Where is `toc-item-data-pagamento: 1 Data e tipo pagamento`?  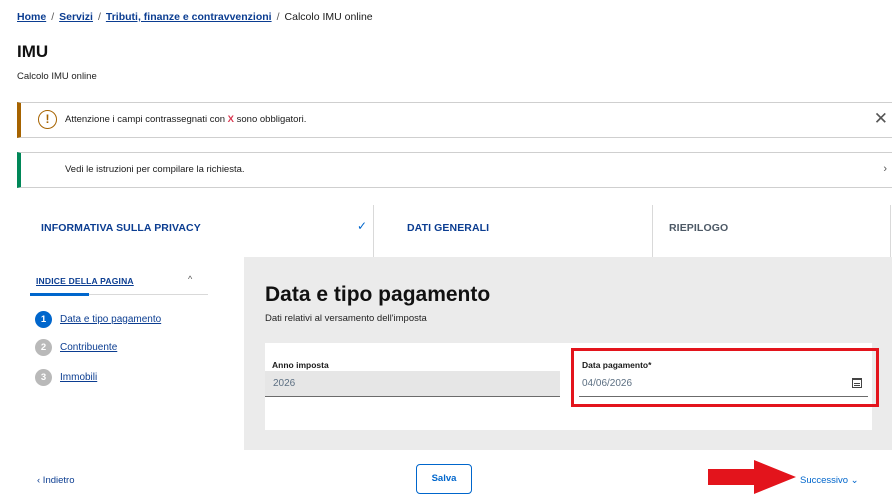 toc-item-data-pagamento: 1 Data e tipo pagamento is located at coordinates (98, 319).